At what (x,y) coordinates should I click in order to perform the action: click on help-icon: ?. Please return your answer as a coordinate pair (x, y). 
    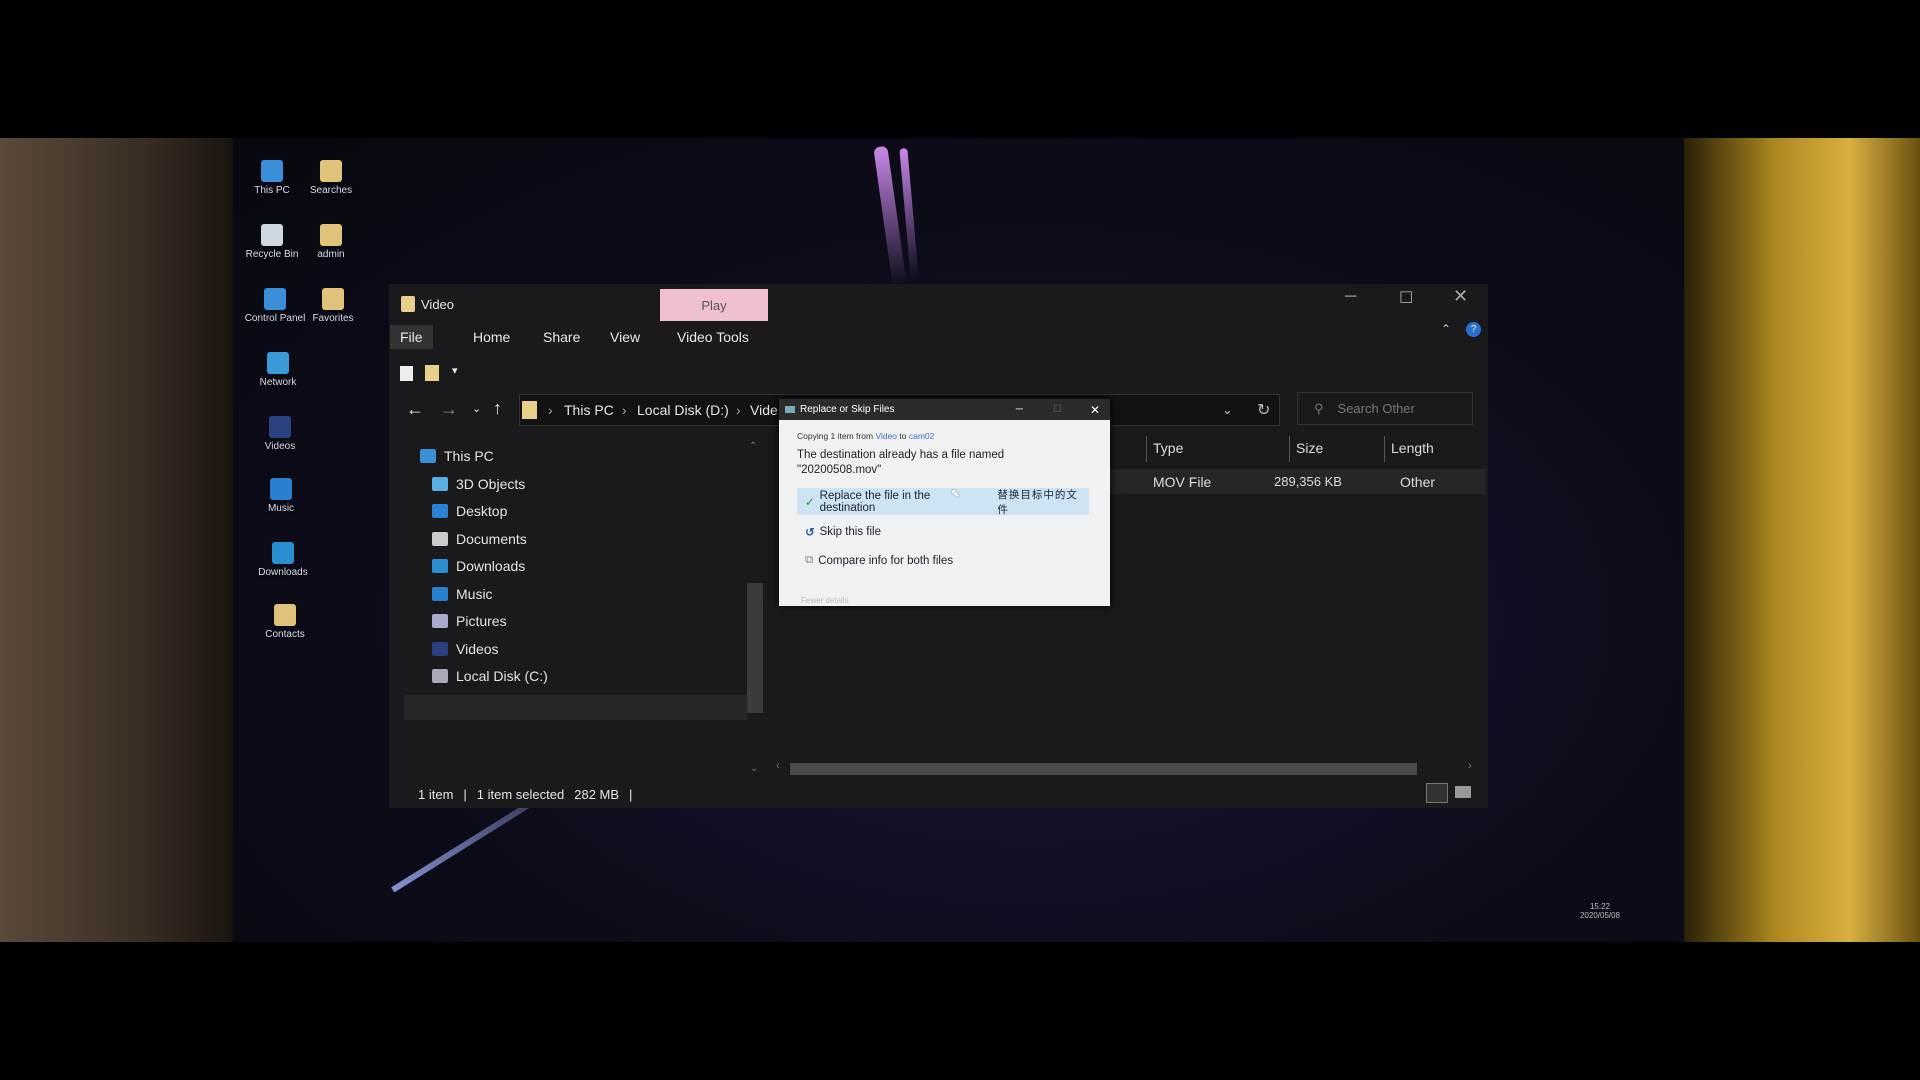
    Looking at the image, I should click on (1473, 329).